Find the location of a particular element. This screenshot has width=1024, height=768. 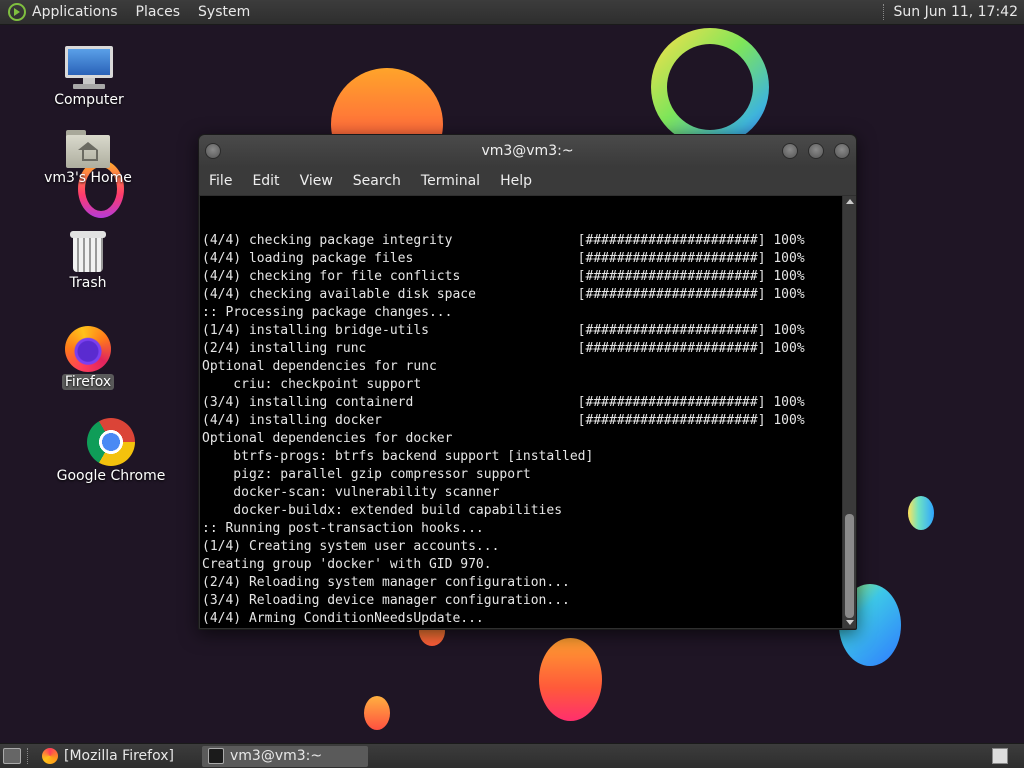

taskbar-item-terminal: vm3@vm3:~ is located at coordinates (285, 756).